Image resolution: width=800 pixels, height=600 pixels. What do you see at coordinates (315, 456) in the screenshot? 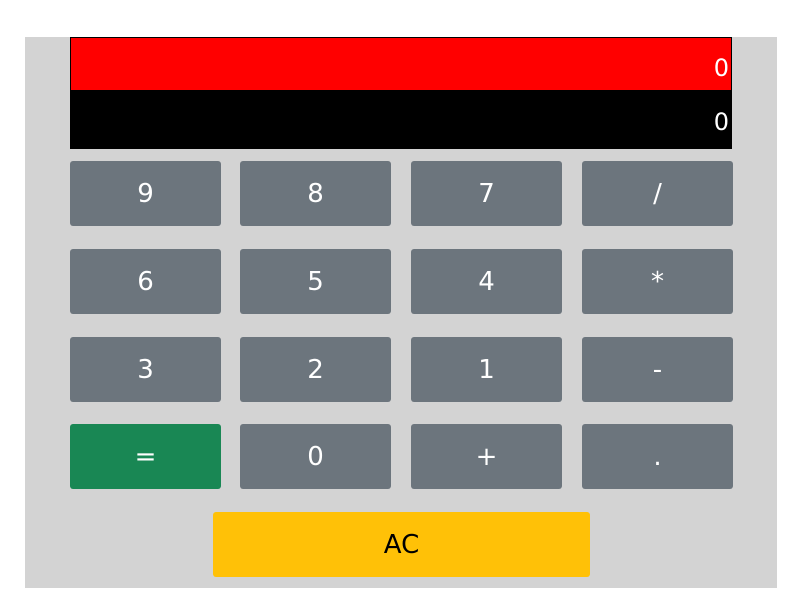
I see `key-0: 0` at bounding box center [315, 456].